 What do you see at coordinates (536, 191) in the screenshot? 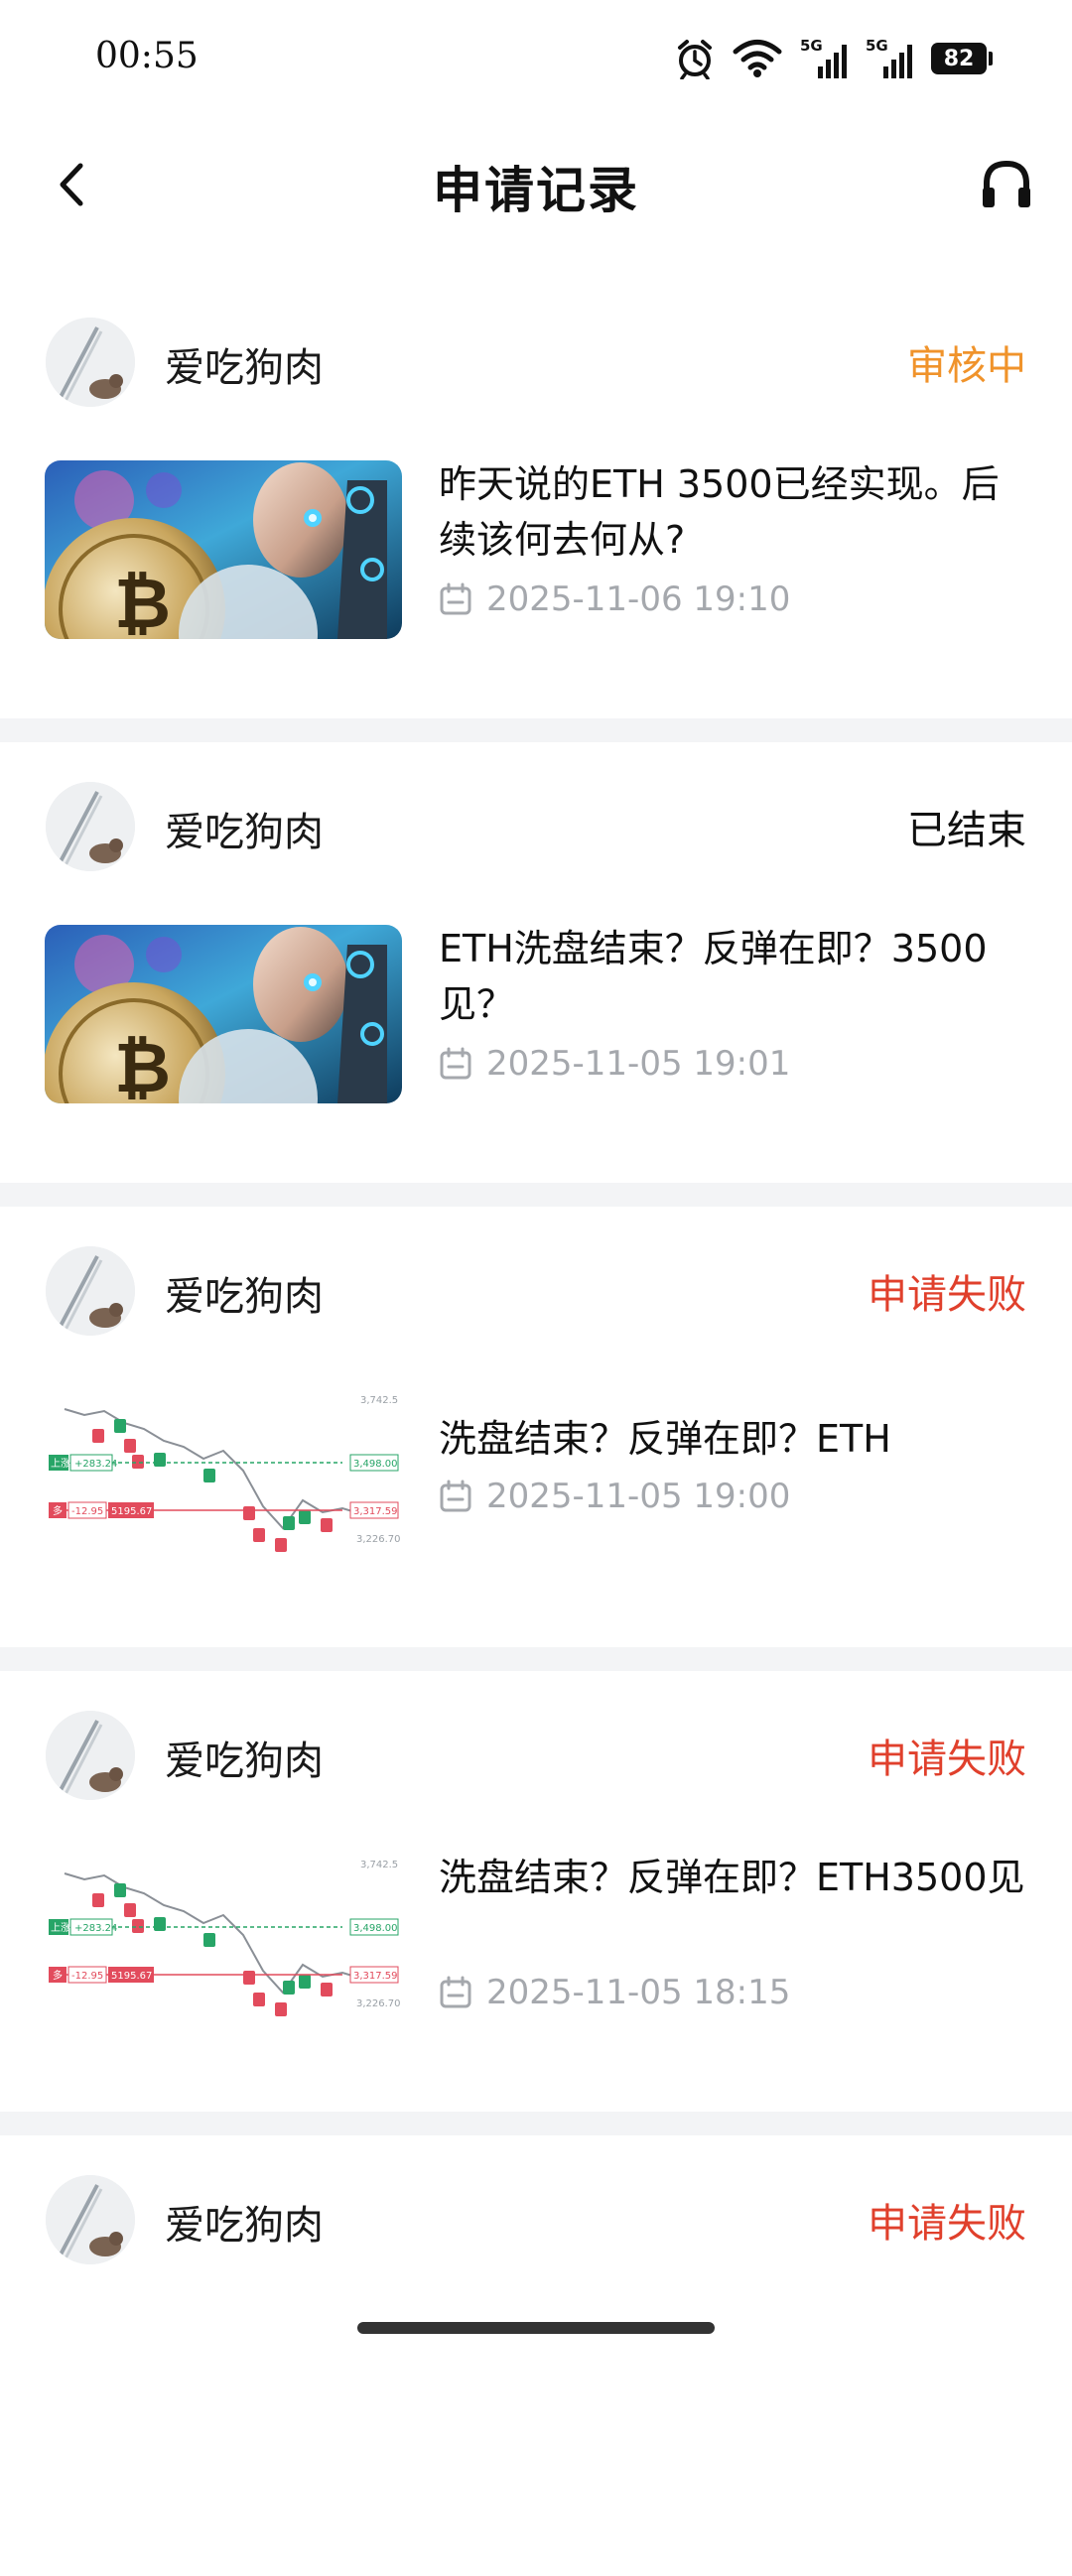
I see `page-title: 申请记录` at bounding box center [536, 191].